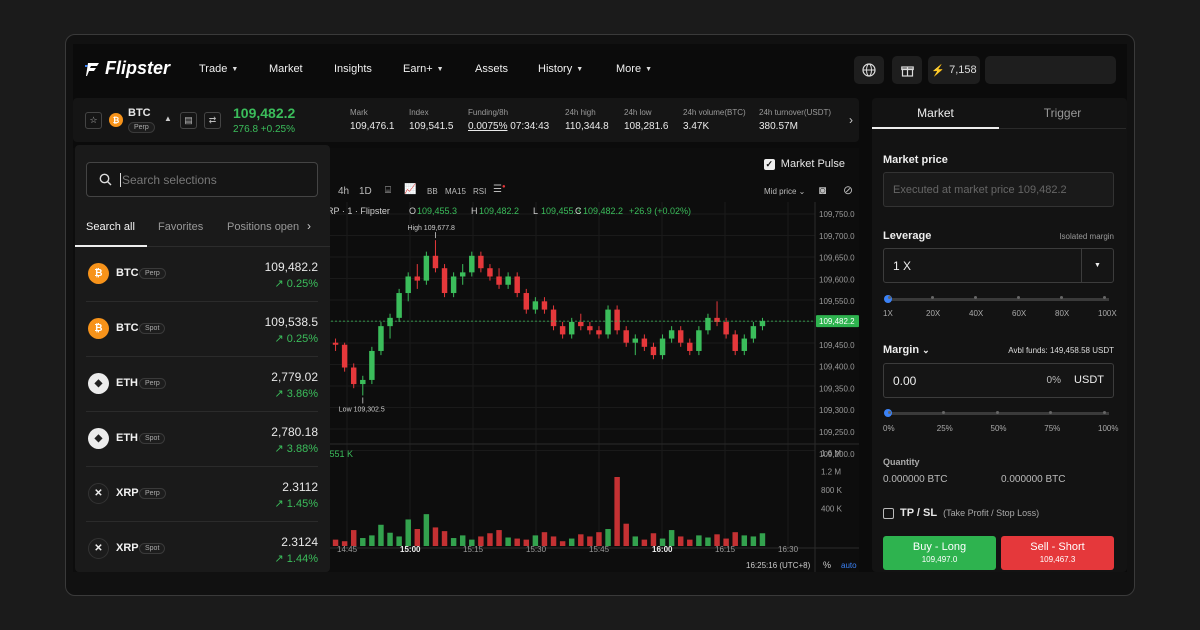 This screenshot has height=630, width=1200. I want to click on price-axis-label: 109,250.0, so click(837, 432).